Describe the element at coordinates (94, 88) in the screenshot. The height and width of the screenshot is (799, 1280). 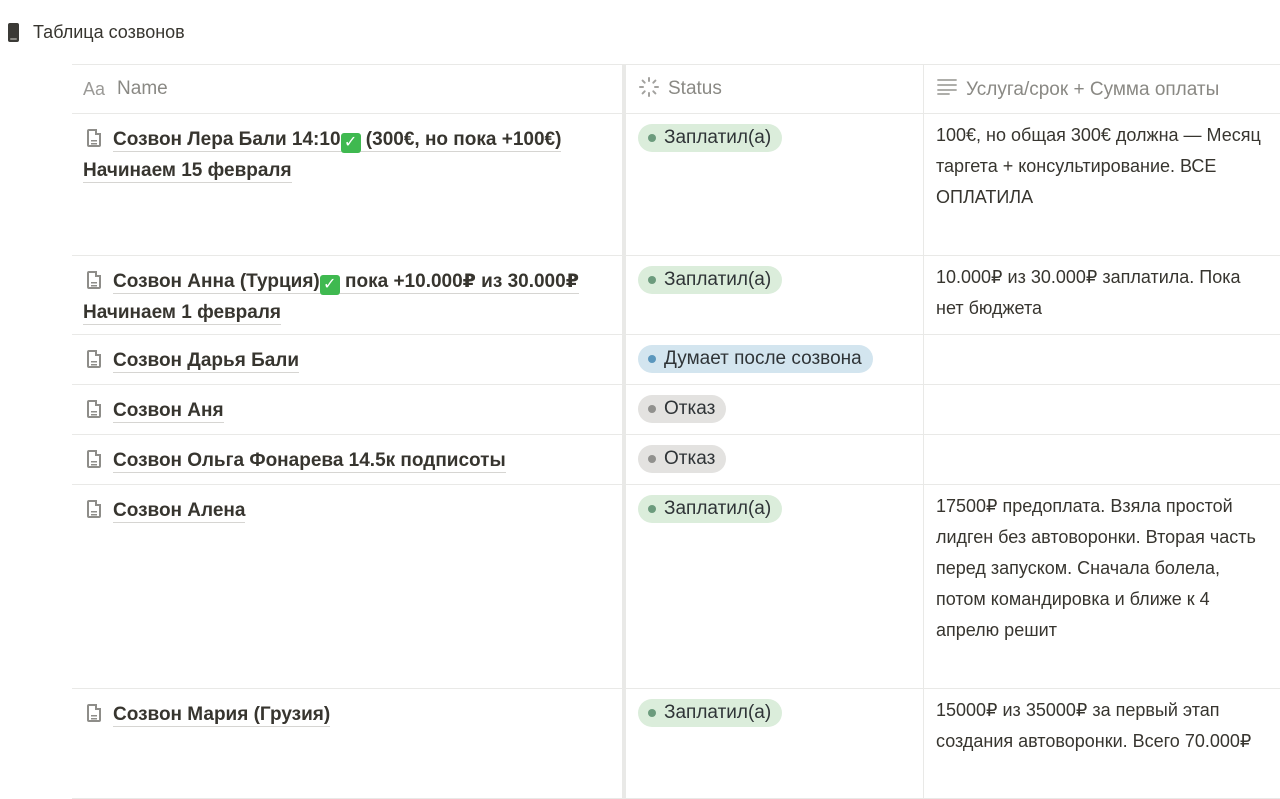
I see `text-property-icon: Aa` at that location.